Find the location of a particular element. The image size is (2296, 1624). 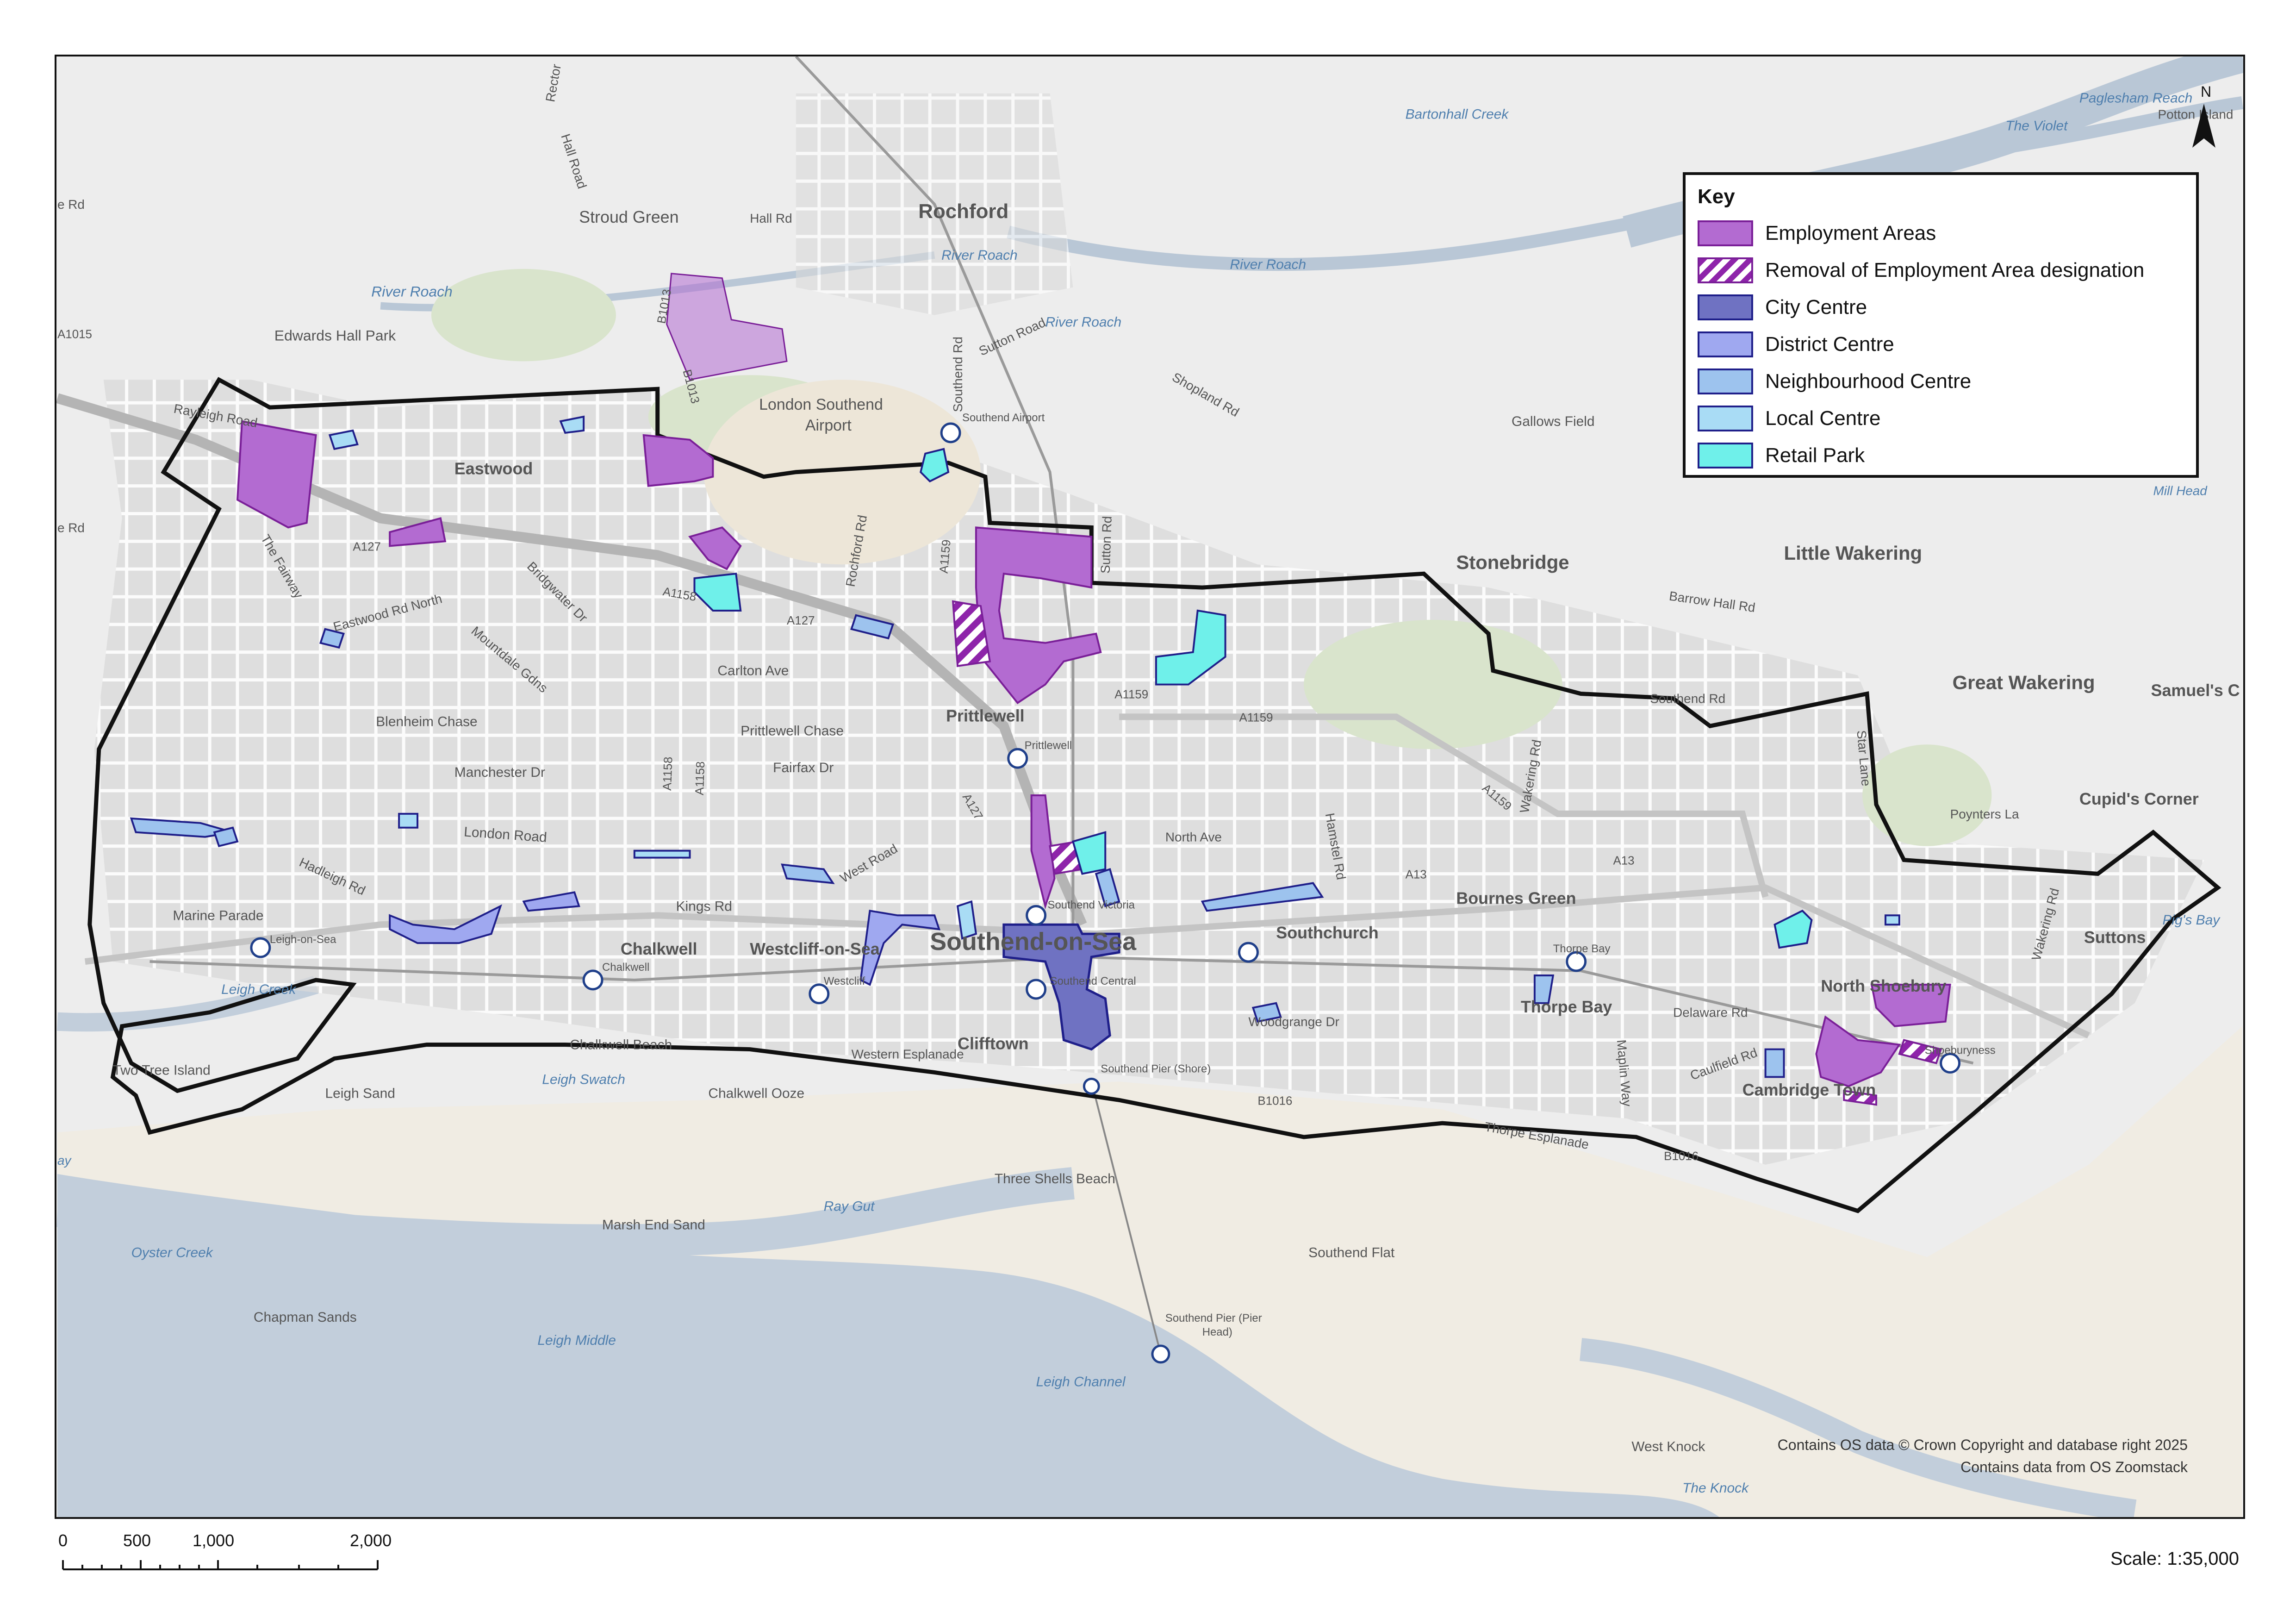

label-southend-flat: Southend Flat is located at coordinates (1351, 1252).